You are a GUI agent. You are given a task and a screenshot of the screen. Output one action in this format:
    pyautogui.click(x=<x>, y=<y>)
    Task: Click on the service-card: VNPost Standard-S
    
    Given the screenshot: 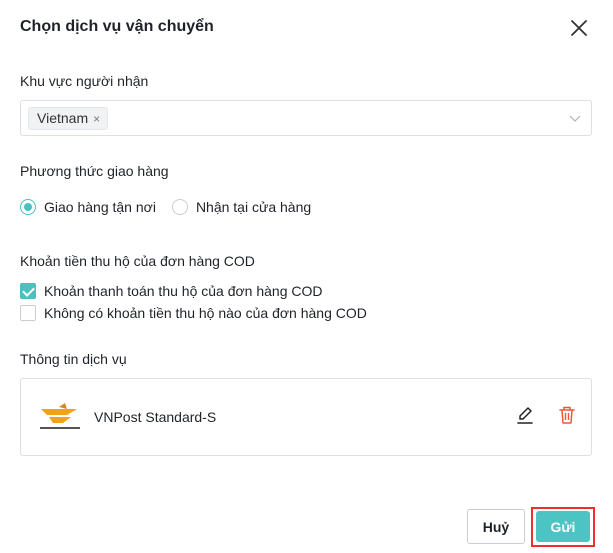 What is the action you would take?
    pyautogui.click(x=306, y=417)
    